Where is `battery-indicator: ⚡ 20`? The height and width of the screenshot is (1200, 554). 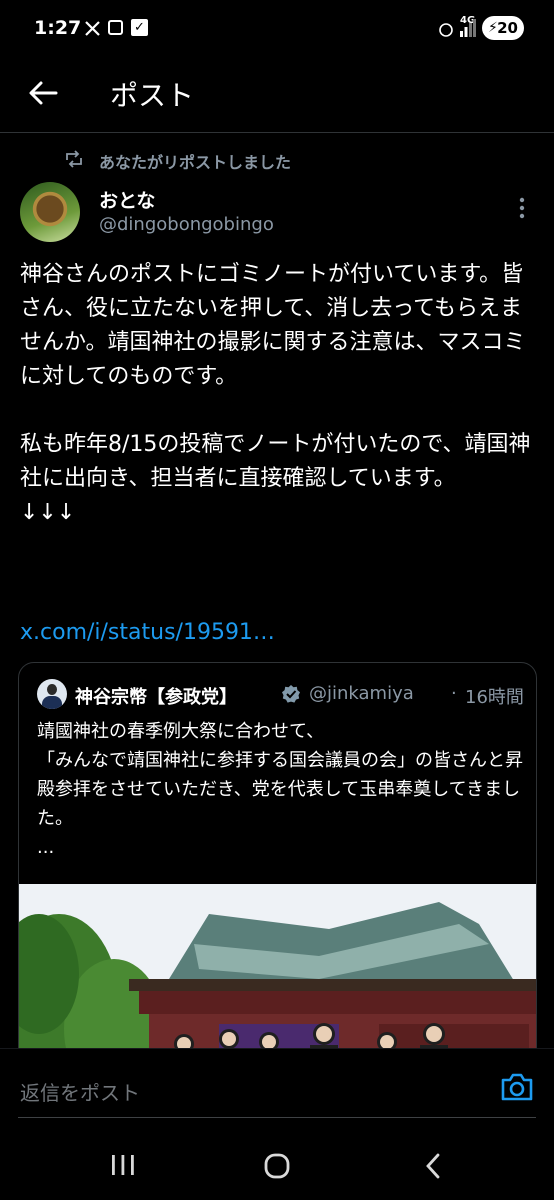 battery-indicator: ⚡ 20 is located at coordinates (503, 28).